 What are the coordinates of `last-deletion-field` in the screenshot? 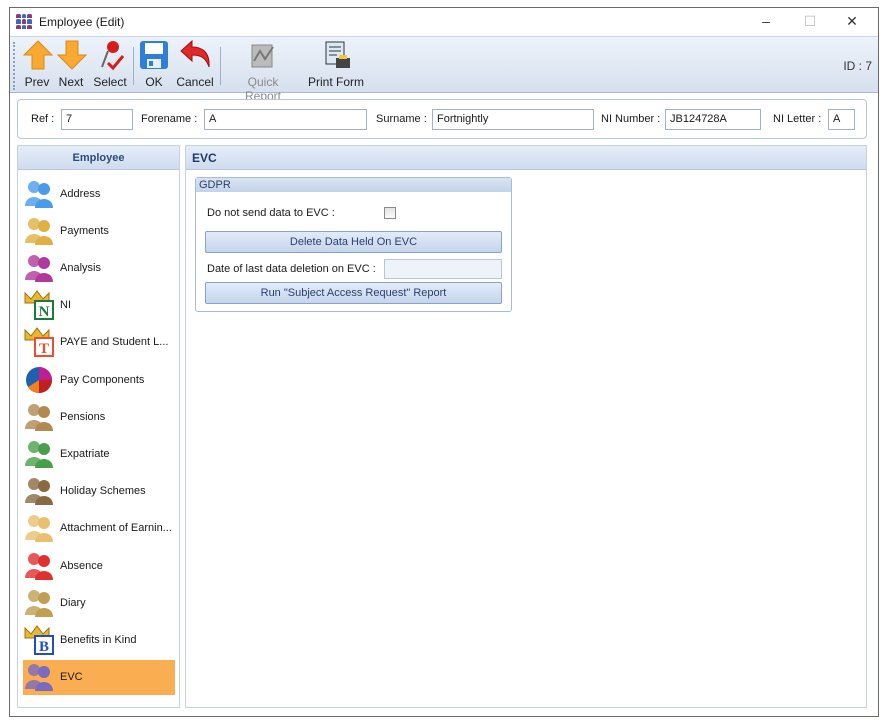 It's located at (443, 269).